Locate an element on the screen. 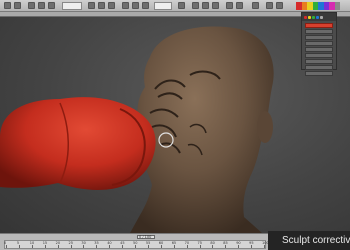 The image size is (350, 250). create-tab-icon is located at coordinates (305, 17).